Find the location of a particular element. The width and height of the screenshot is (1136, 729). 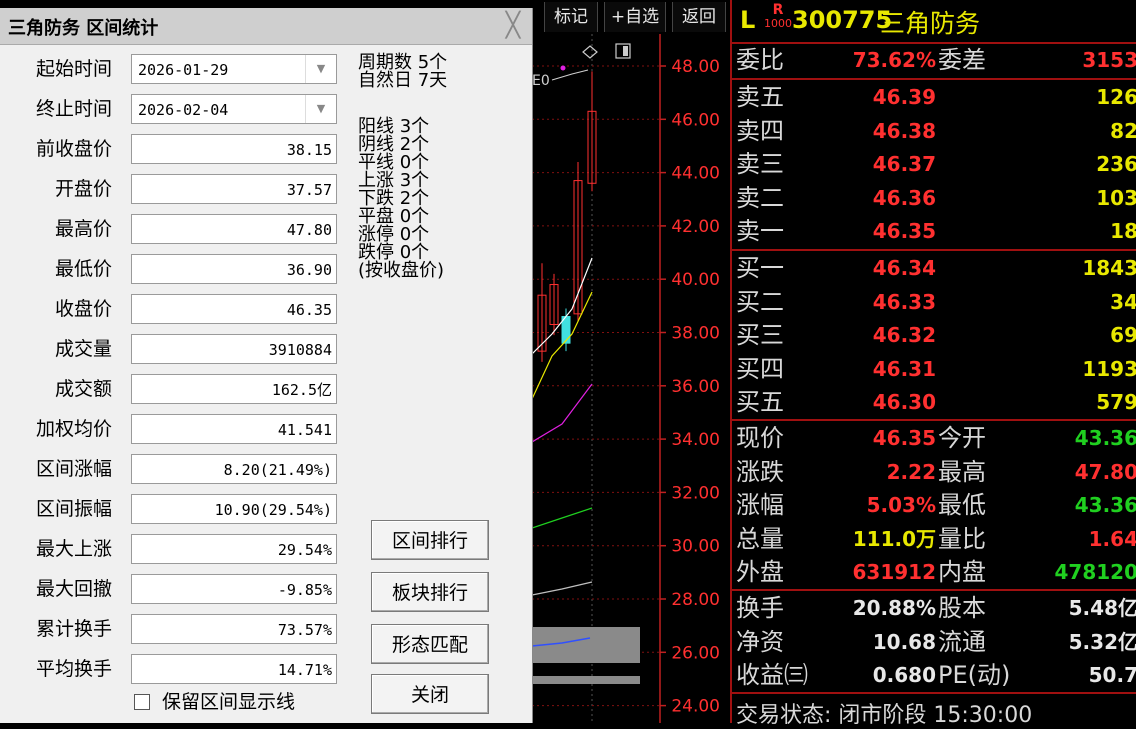

order-row: 买一 46.34 1843 is located at coordinates (934, 268).